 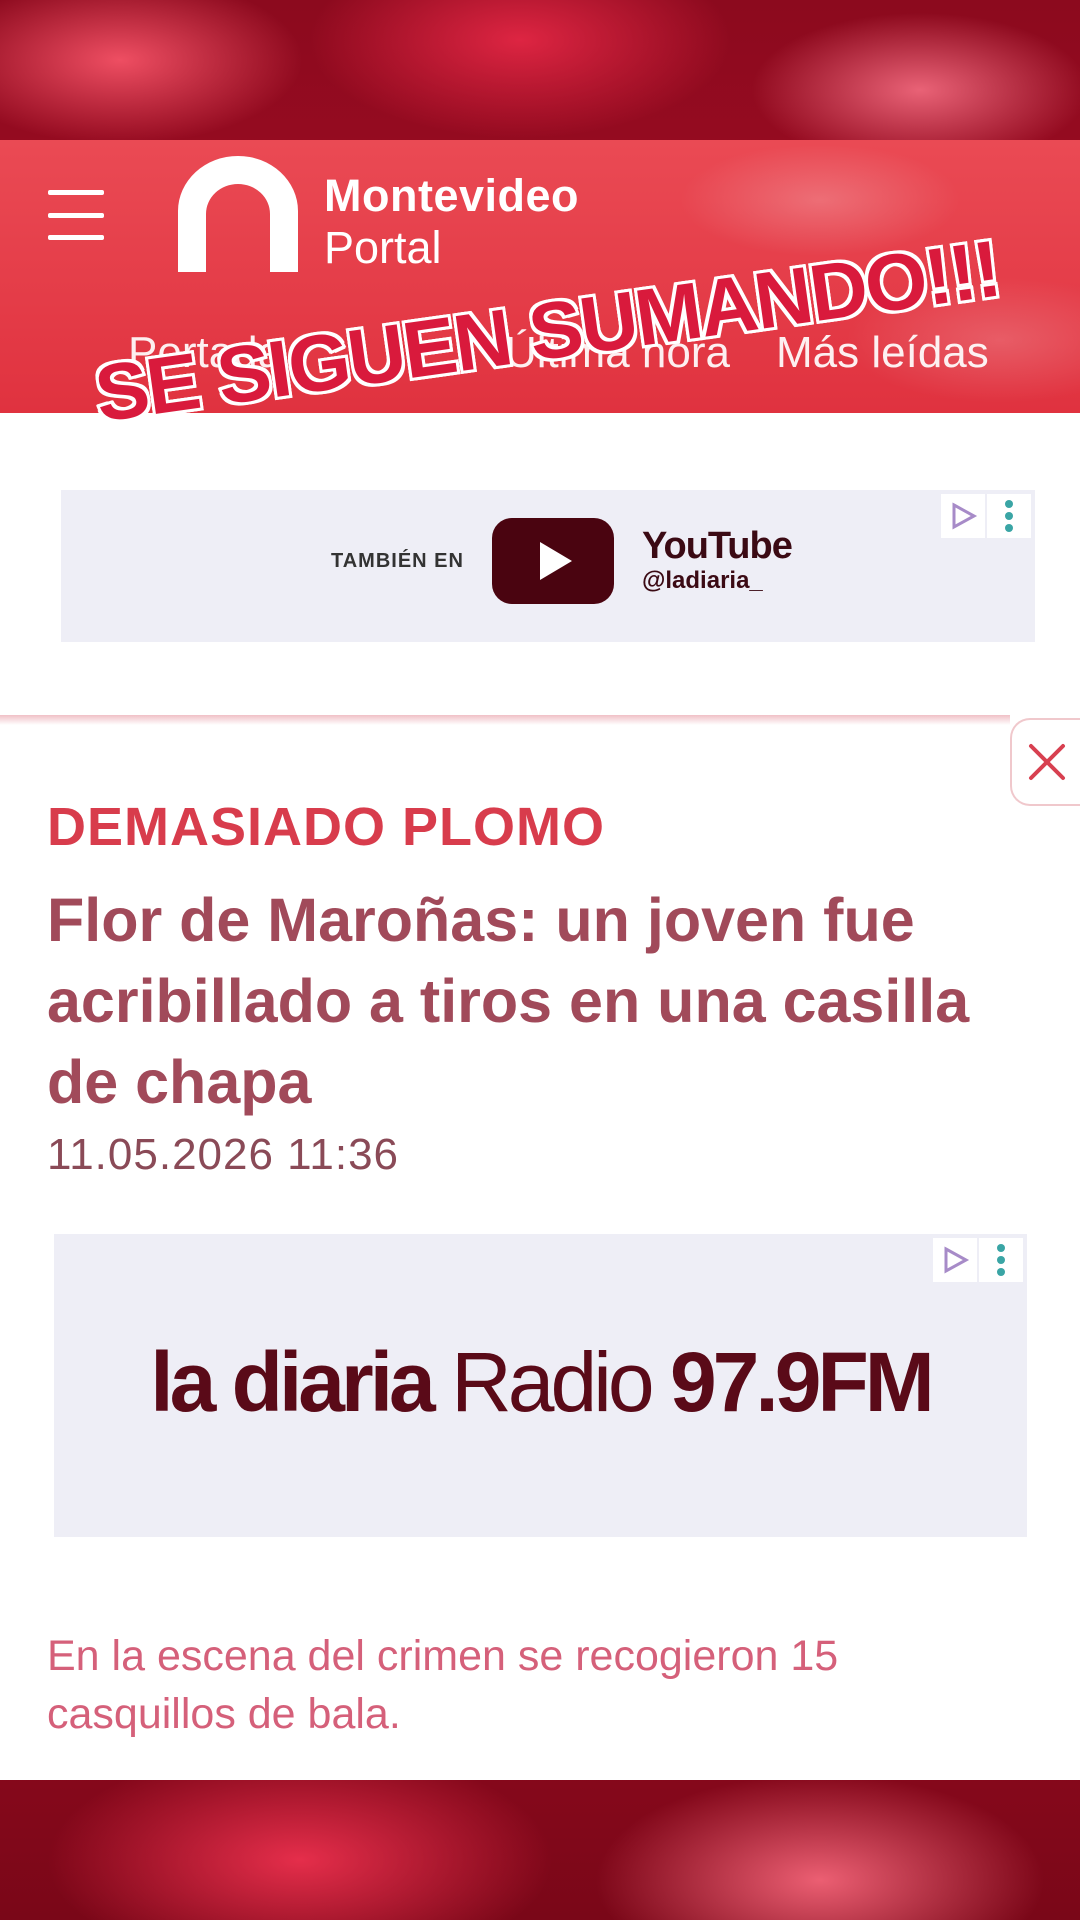 What do you see at coordinates (383, 247) in the screenshot?
I see `logo-name-line2: Portal` at bounding box center [383, 247].